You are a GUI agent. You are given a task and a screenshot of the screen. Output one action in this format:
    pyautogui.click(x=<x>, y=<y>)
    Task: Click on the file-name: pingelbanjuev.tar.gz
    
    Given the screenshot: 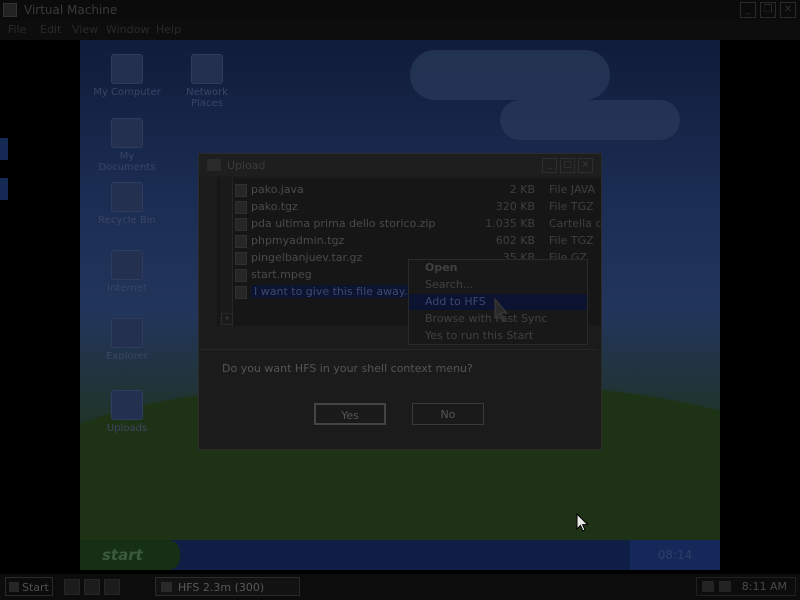 What is the action you would take?
    pyautogui.click(x=307, y=257)
    